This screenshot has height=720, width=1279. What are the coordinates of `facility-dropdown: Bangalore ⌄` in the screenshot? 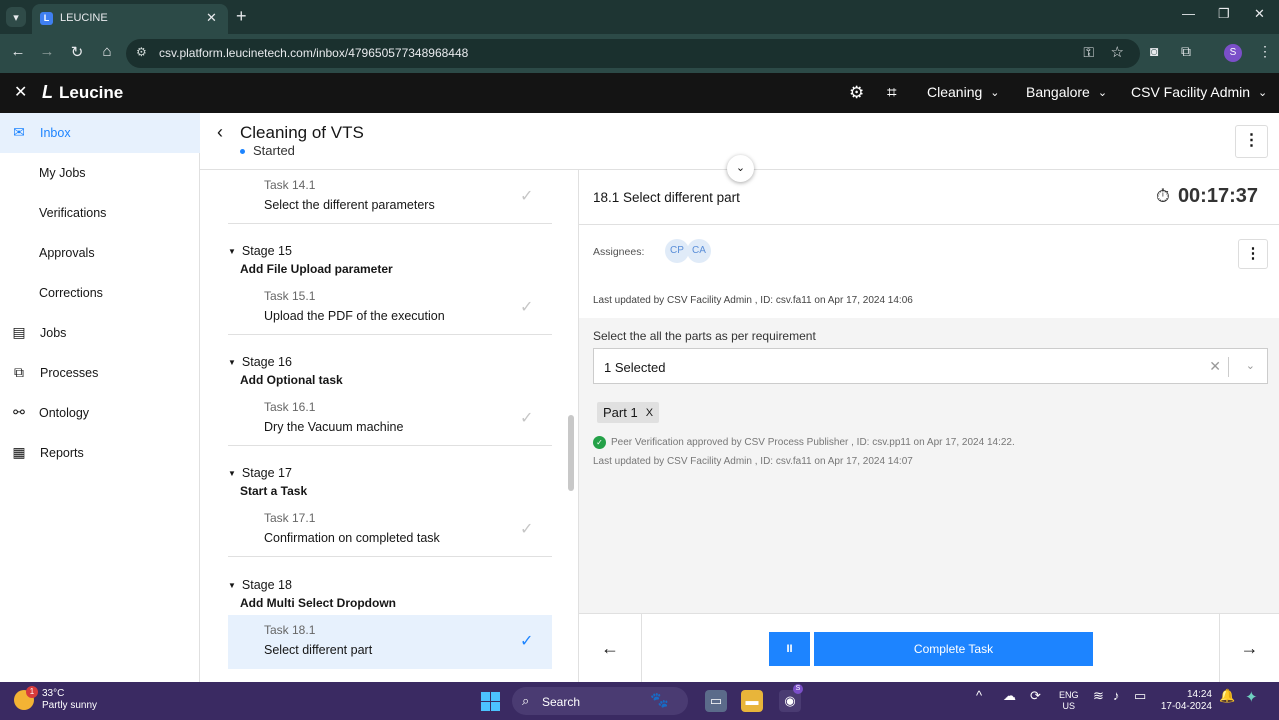 It's located at (1066, 92).